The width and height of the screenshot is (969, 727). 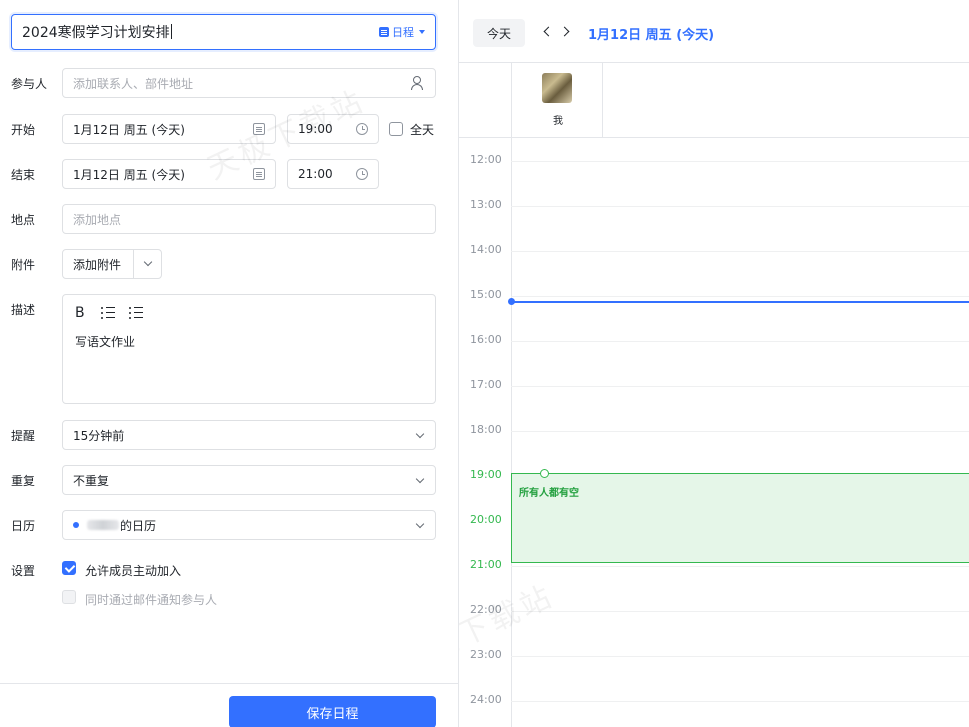 What do you see at coordinates (544, 473) in the screenshot?
I see `drag-handle` at bounding box center [544, 473].